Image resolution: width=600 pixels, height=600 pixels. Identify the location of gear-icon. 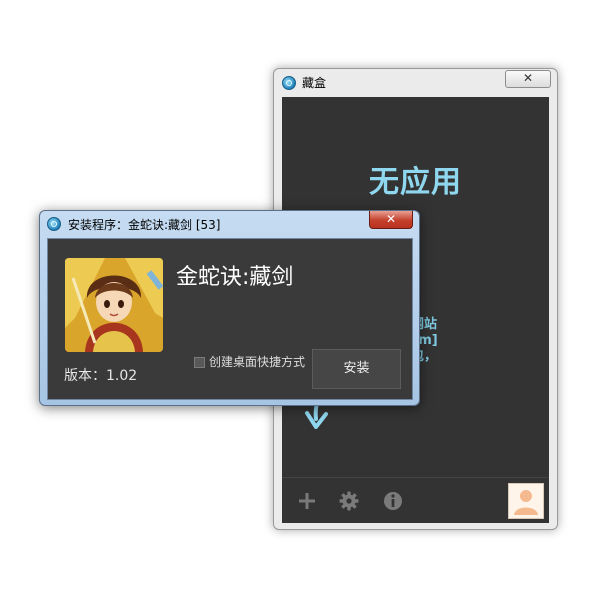
(349, 501).